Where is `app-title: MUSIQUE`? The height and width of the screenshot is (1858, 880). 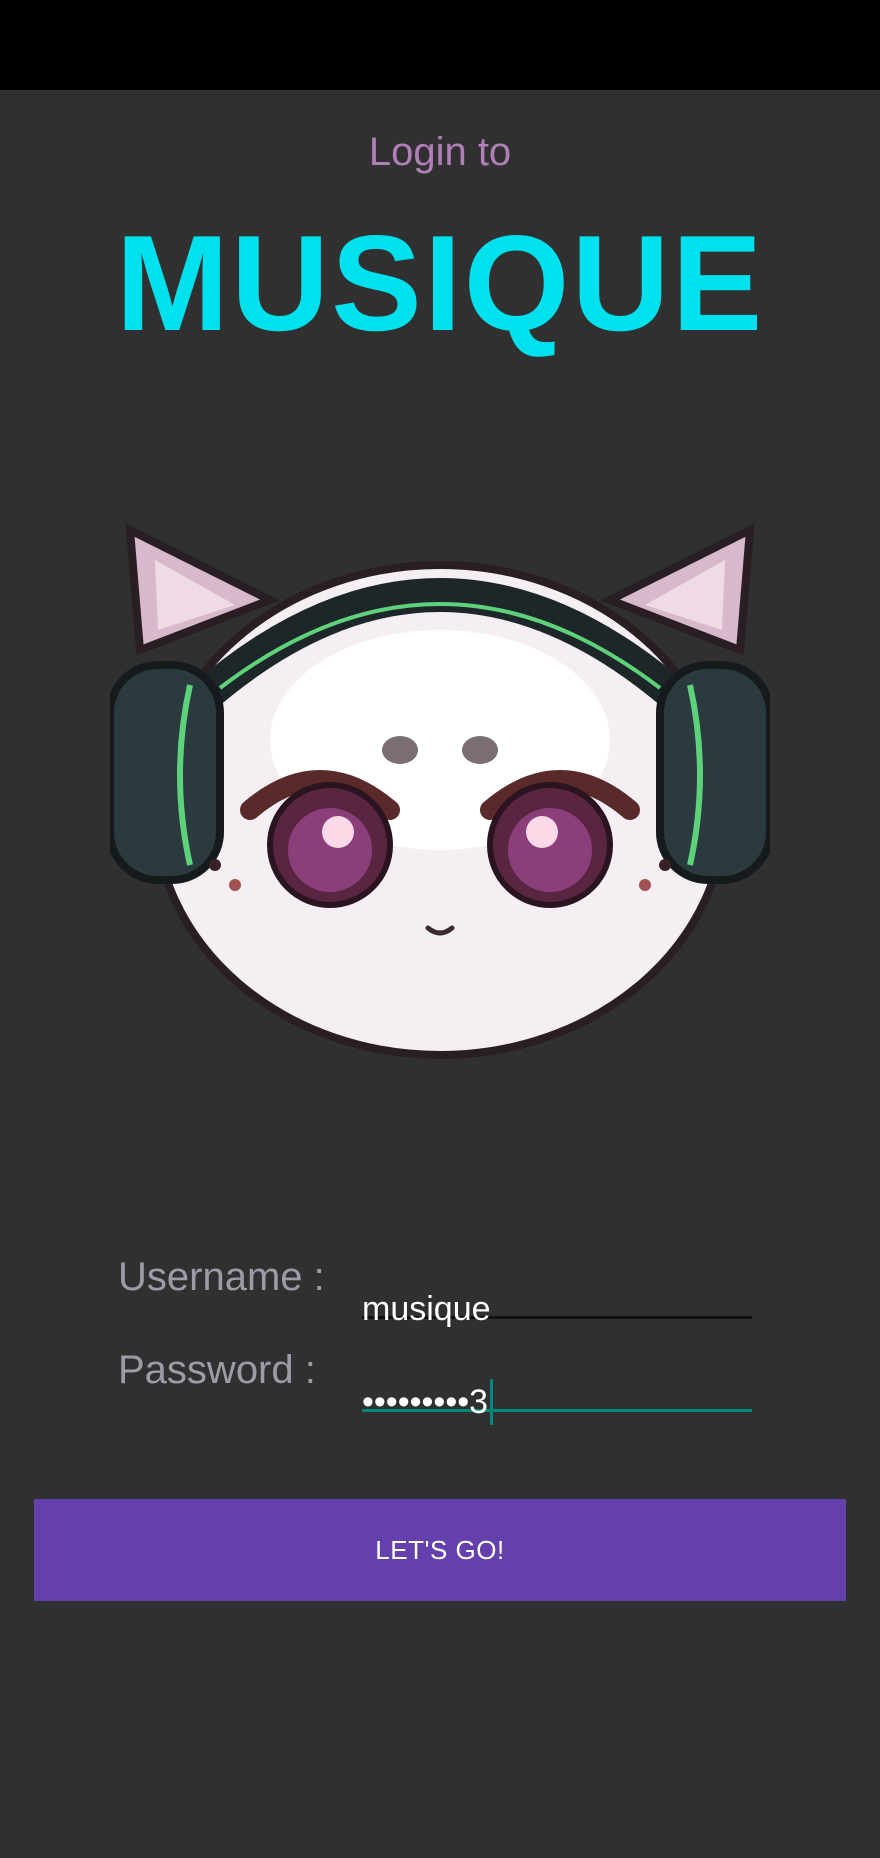
app-title: MUSIQUE is located at coordinates (440, 283).